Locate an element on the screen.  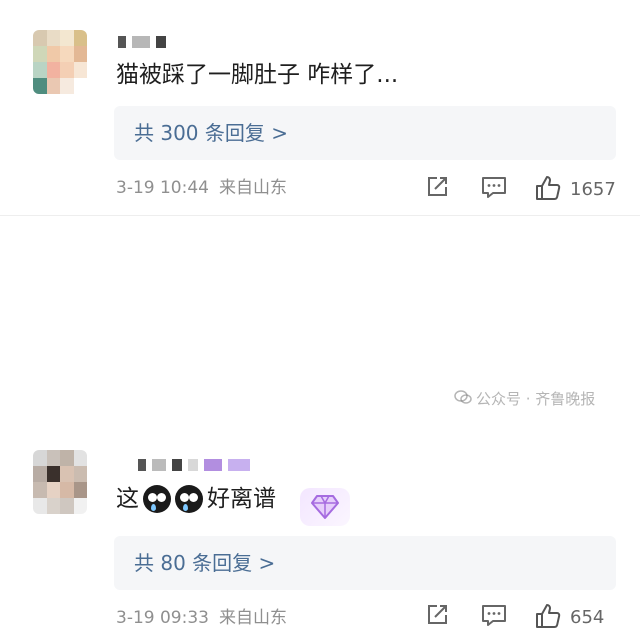
like-button: 654 is located at coordinates (569, 618).